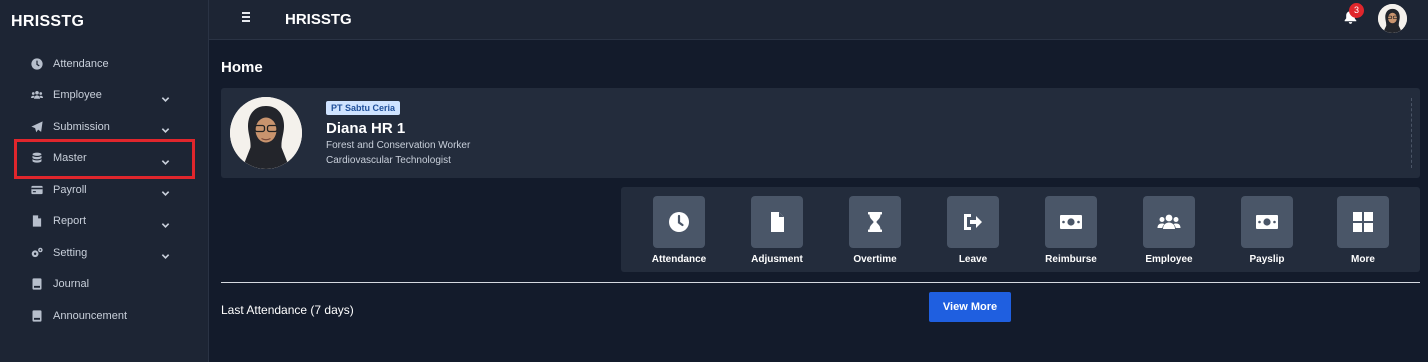 The width and height of the screenshot is (1428, 362). What do you see at coordinates (1267, 259) in the screenshot?
I see `quick-action-label: Payslip` at bounding box center [1267, 259].